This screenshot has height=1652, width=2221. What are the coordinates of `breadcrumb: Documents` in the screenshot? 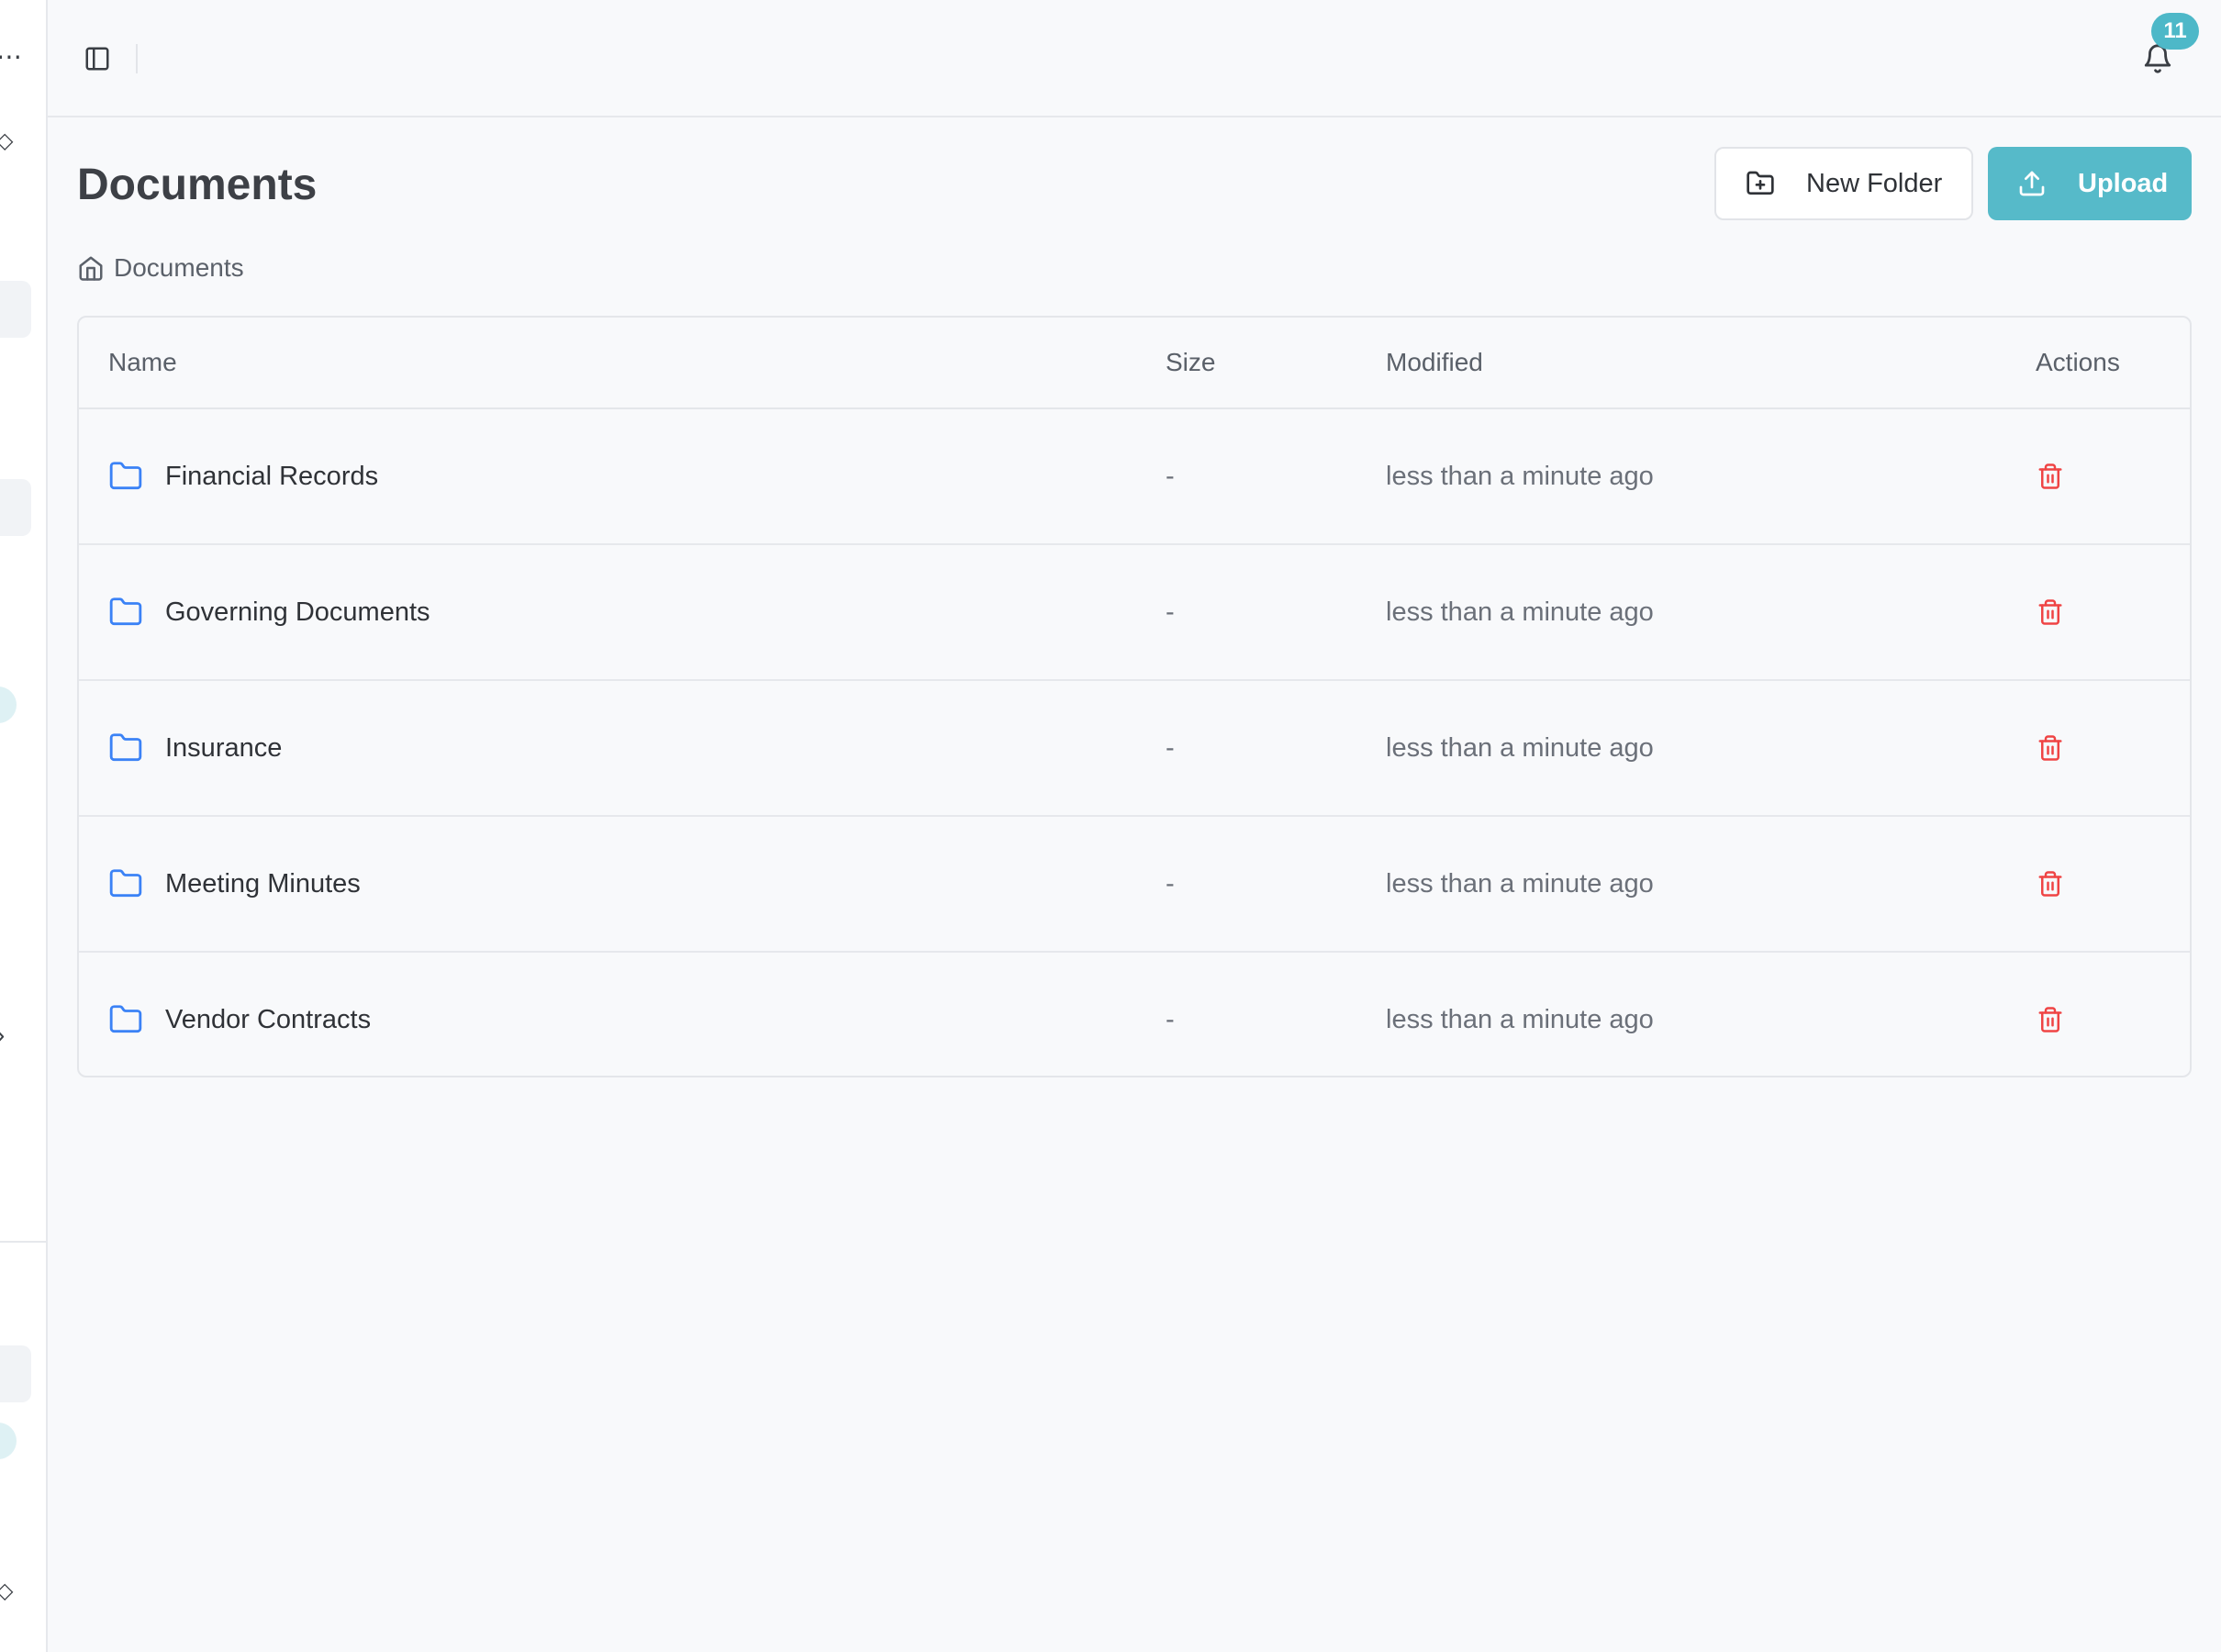 It's located at (161, 268).